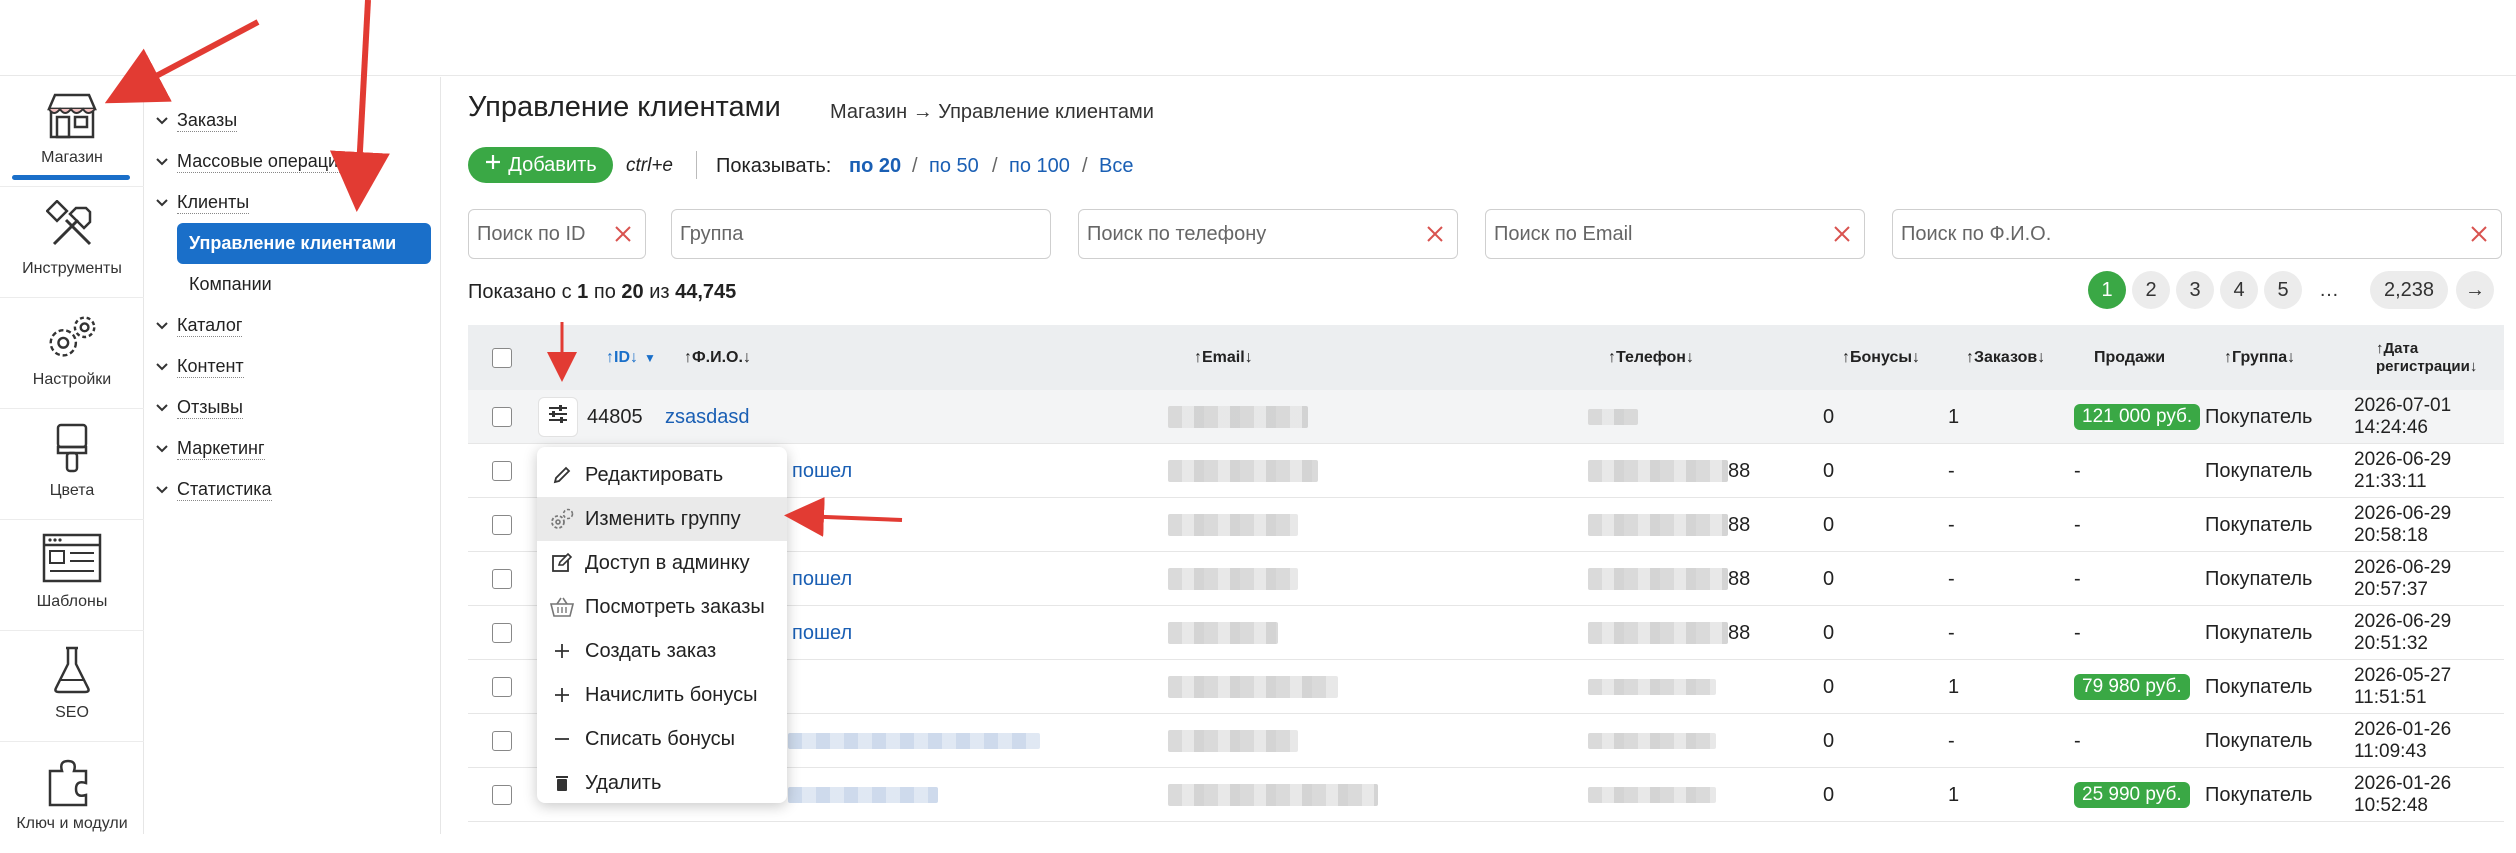 Image resolution: width=2516 pixels, height=853 pixels. Describe the element at coordinates (1881, 357) in the screenshot. I see `col-bonus: ↑Бонусы↓` at that location.